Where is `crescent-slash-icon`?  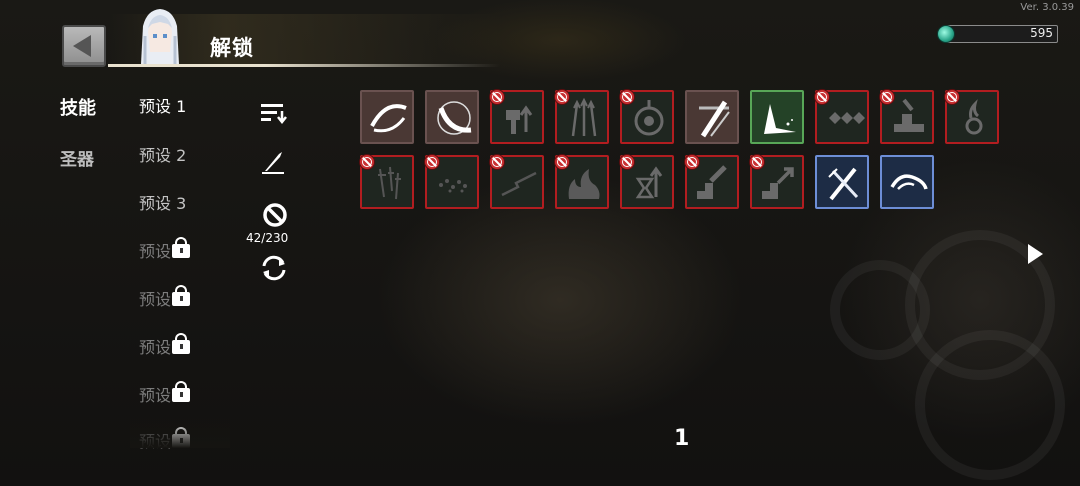
crescent-slash-icon is located at coordinates (454, 118).